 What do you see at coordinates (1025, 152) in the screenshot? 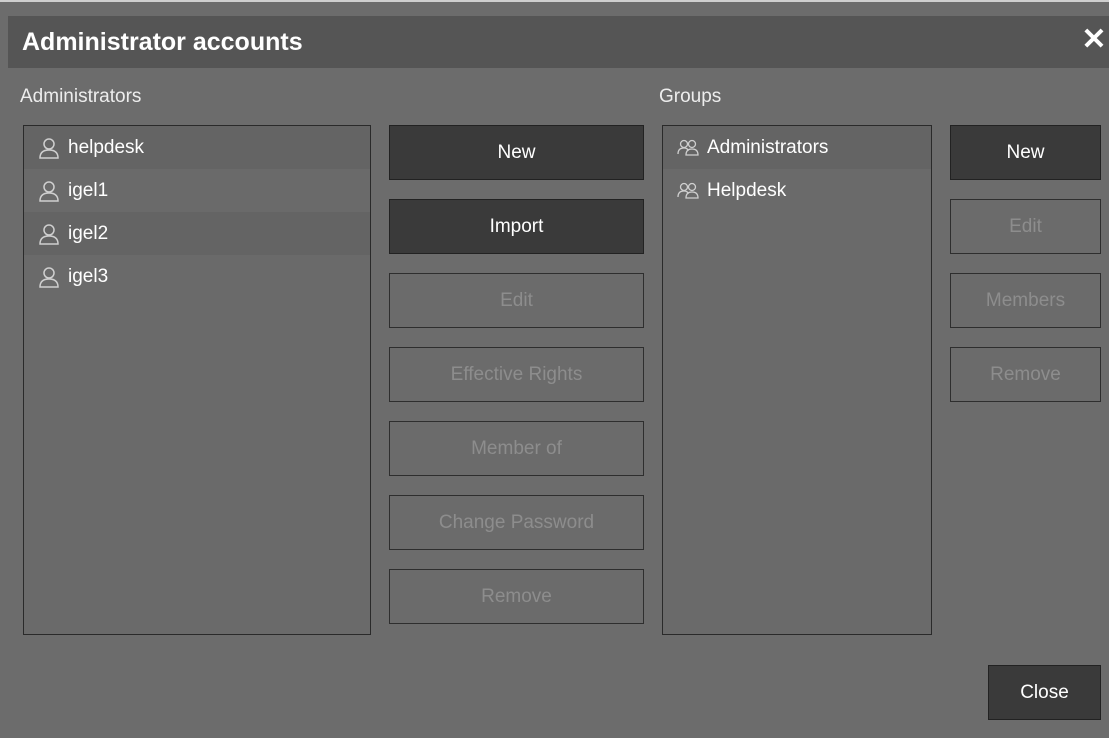
I see `group-new-button: New` at bounding box center [1025, 152].